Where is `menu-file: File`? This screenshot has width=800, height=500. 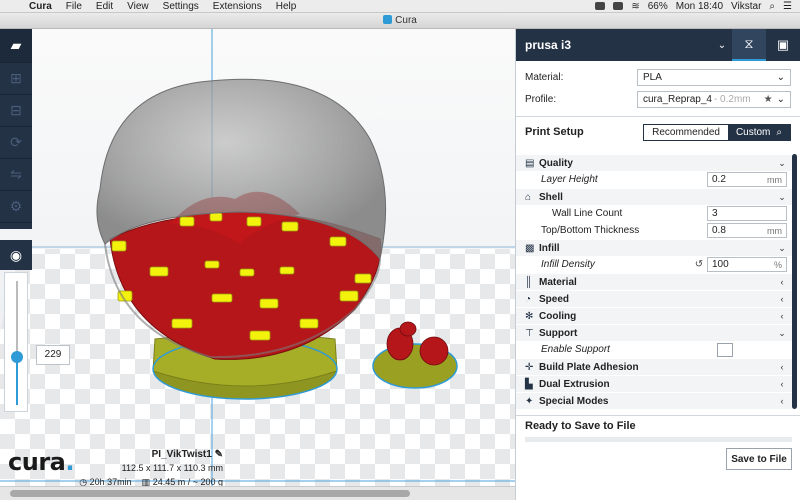 menu-file: File is located at coordinates (74, 6).